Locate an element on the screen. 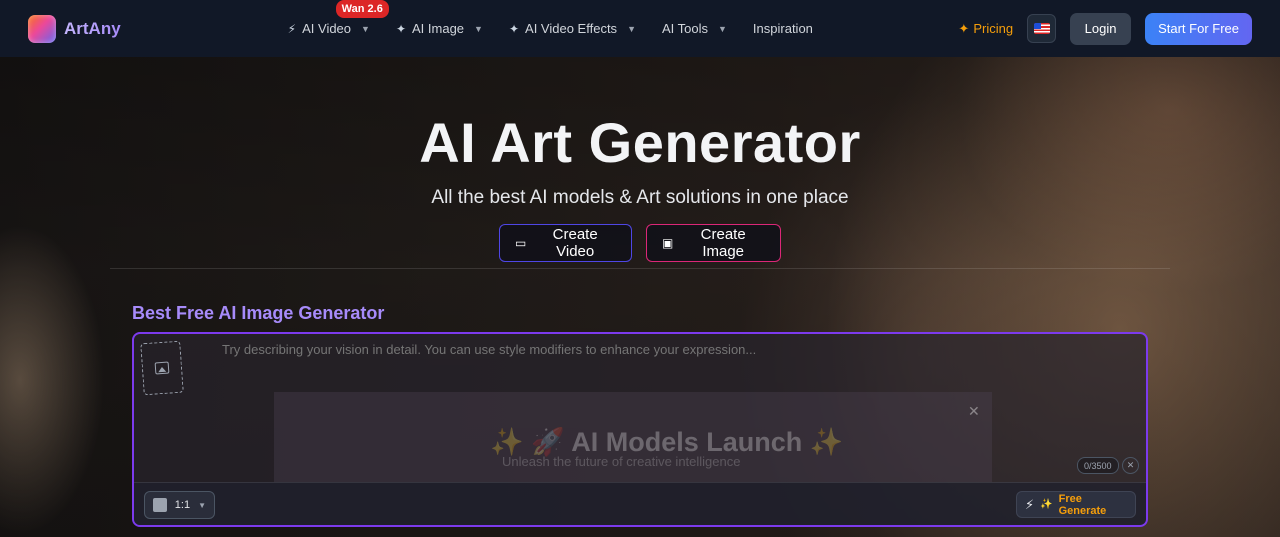 This screenshot has width=1280, height=537. character-counter: 0/3500 is located at coordinates (1098, 465).